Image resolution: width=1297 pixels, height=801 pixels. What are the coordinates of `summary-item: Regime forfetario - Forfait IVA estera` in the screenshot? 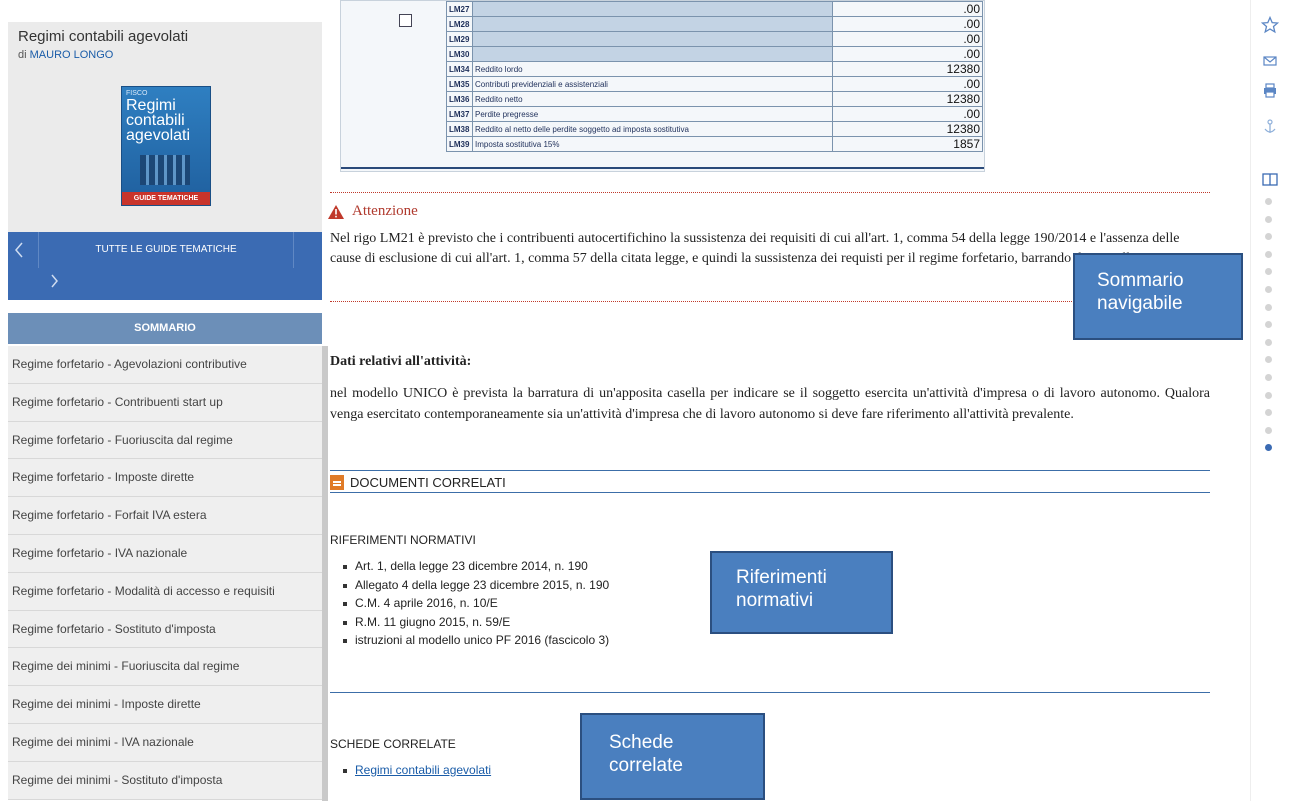 It's located at (165, 516).